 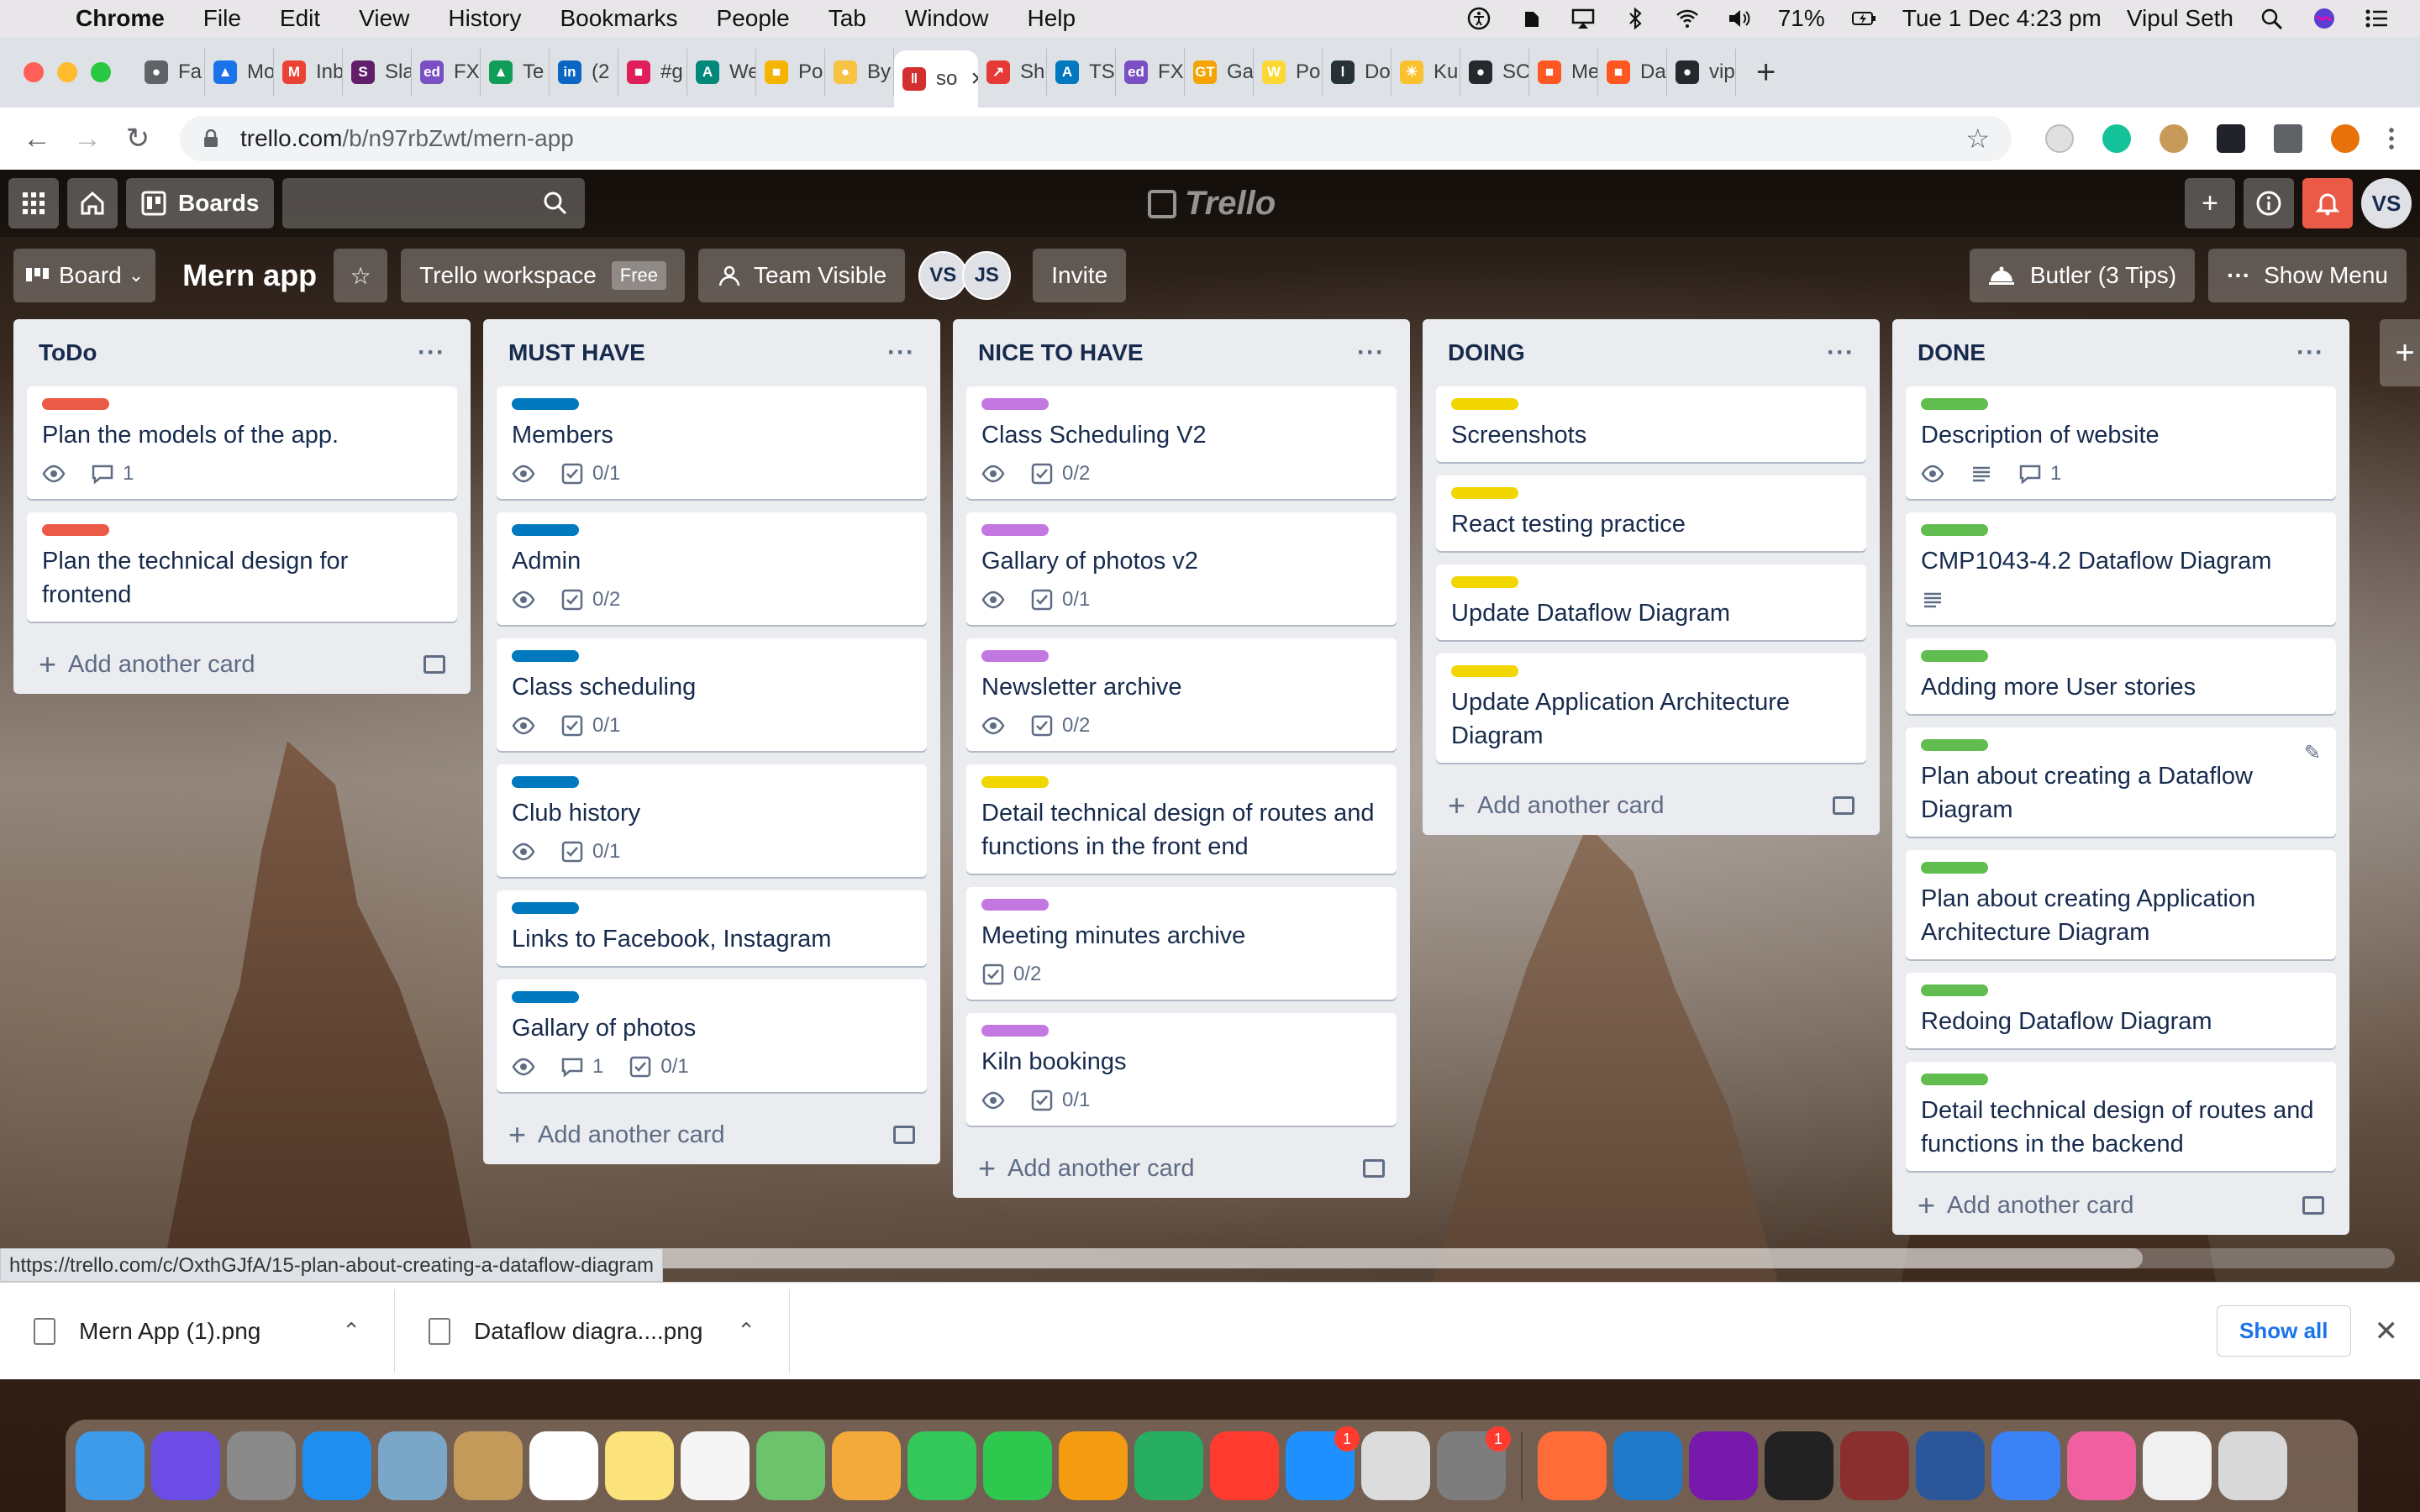 I want to click on contacts-icon, so click(x=488, y=1465).